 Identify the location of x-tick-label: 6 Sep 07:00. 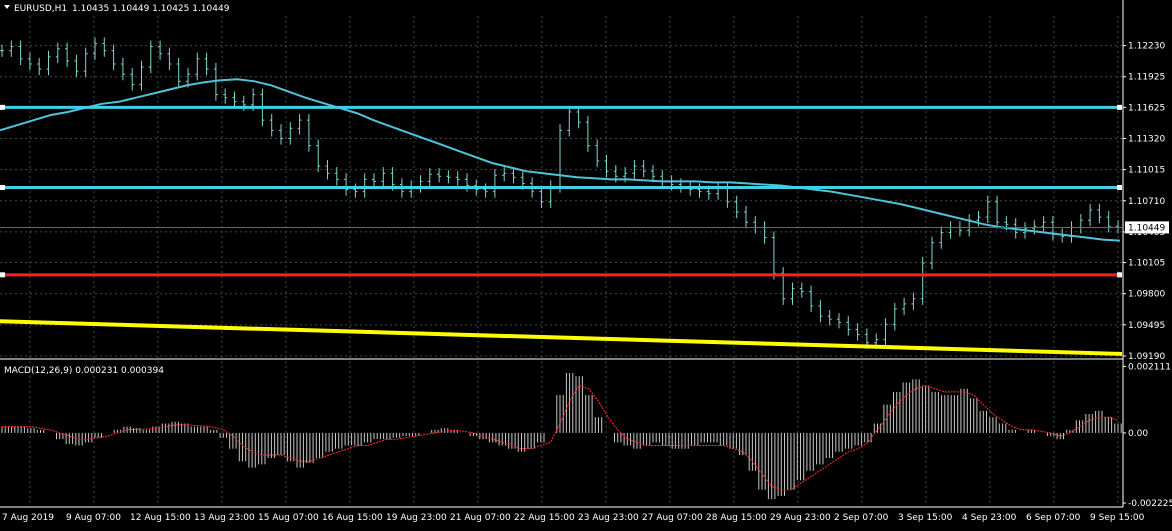
(1053, 518).